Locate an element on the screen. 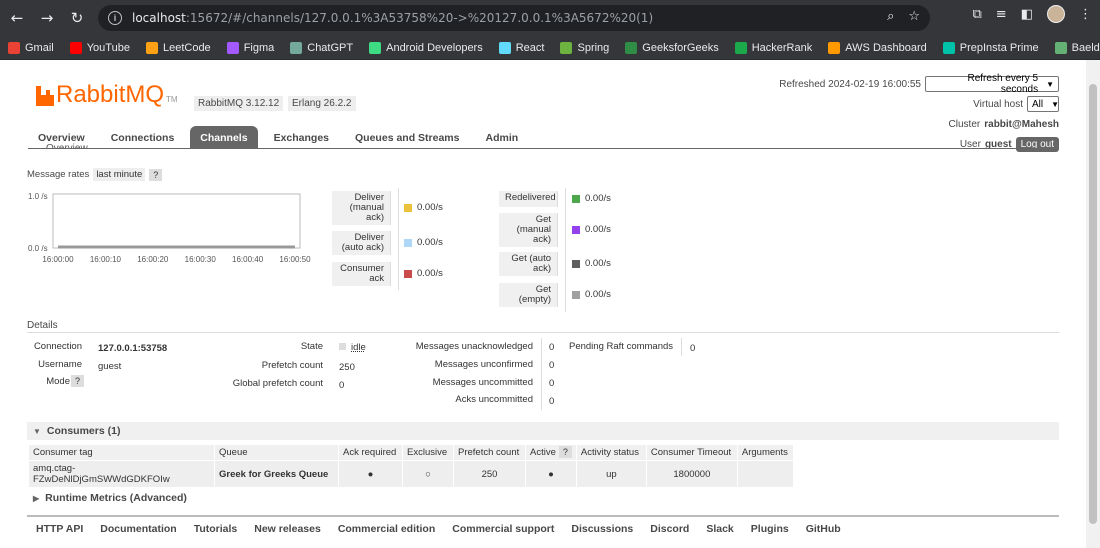 The width and height of the screenshot is (1100, 548). side-panel-icon: ◧ is located at coordinates (1027, 14).